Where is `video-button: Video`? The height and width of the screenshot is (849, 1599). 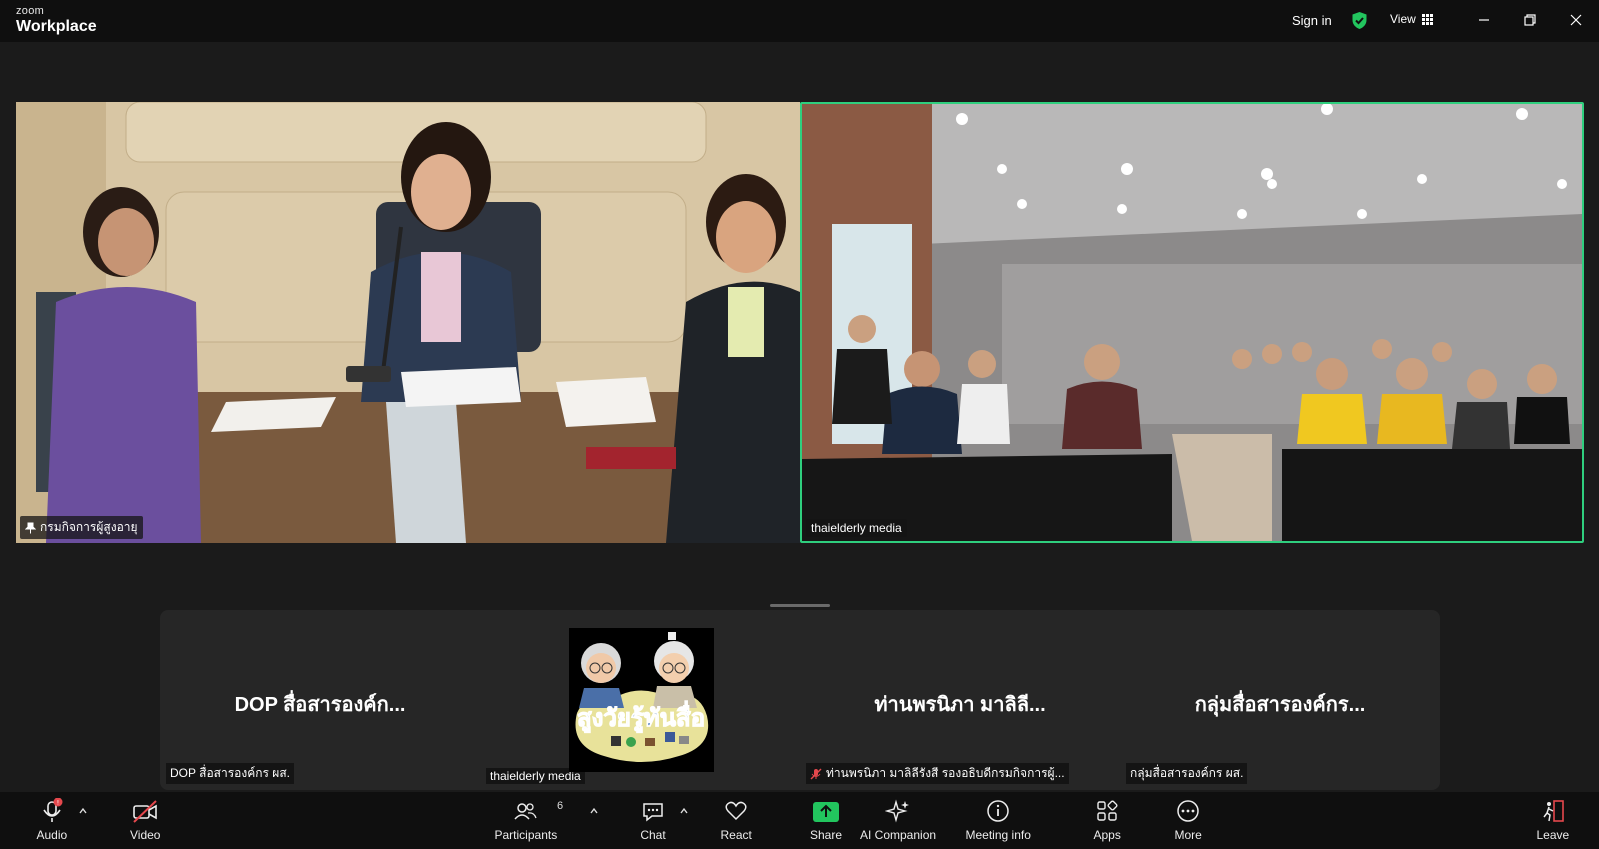
video-button: Video is located at coordinates (145, 820).